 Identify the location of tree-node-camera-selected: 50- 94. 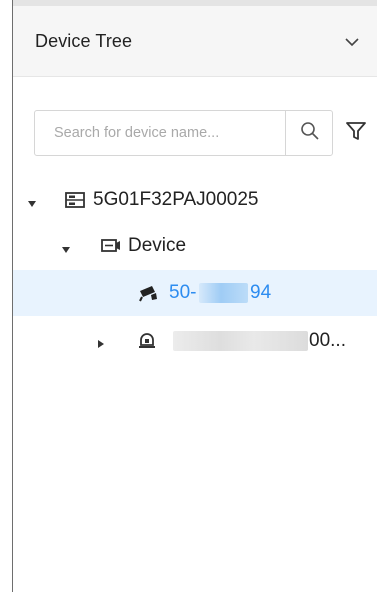
(195, 293).